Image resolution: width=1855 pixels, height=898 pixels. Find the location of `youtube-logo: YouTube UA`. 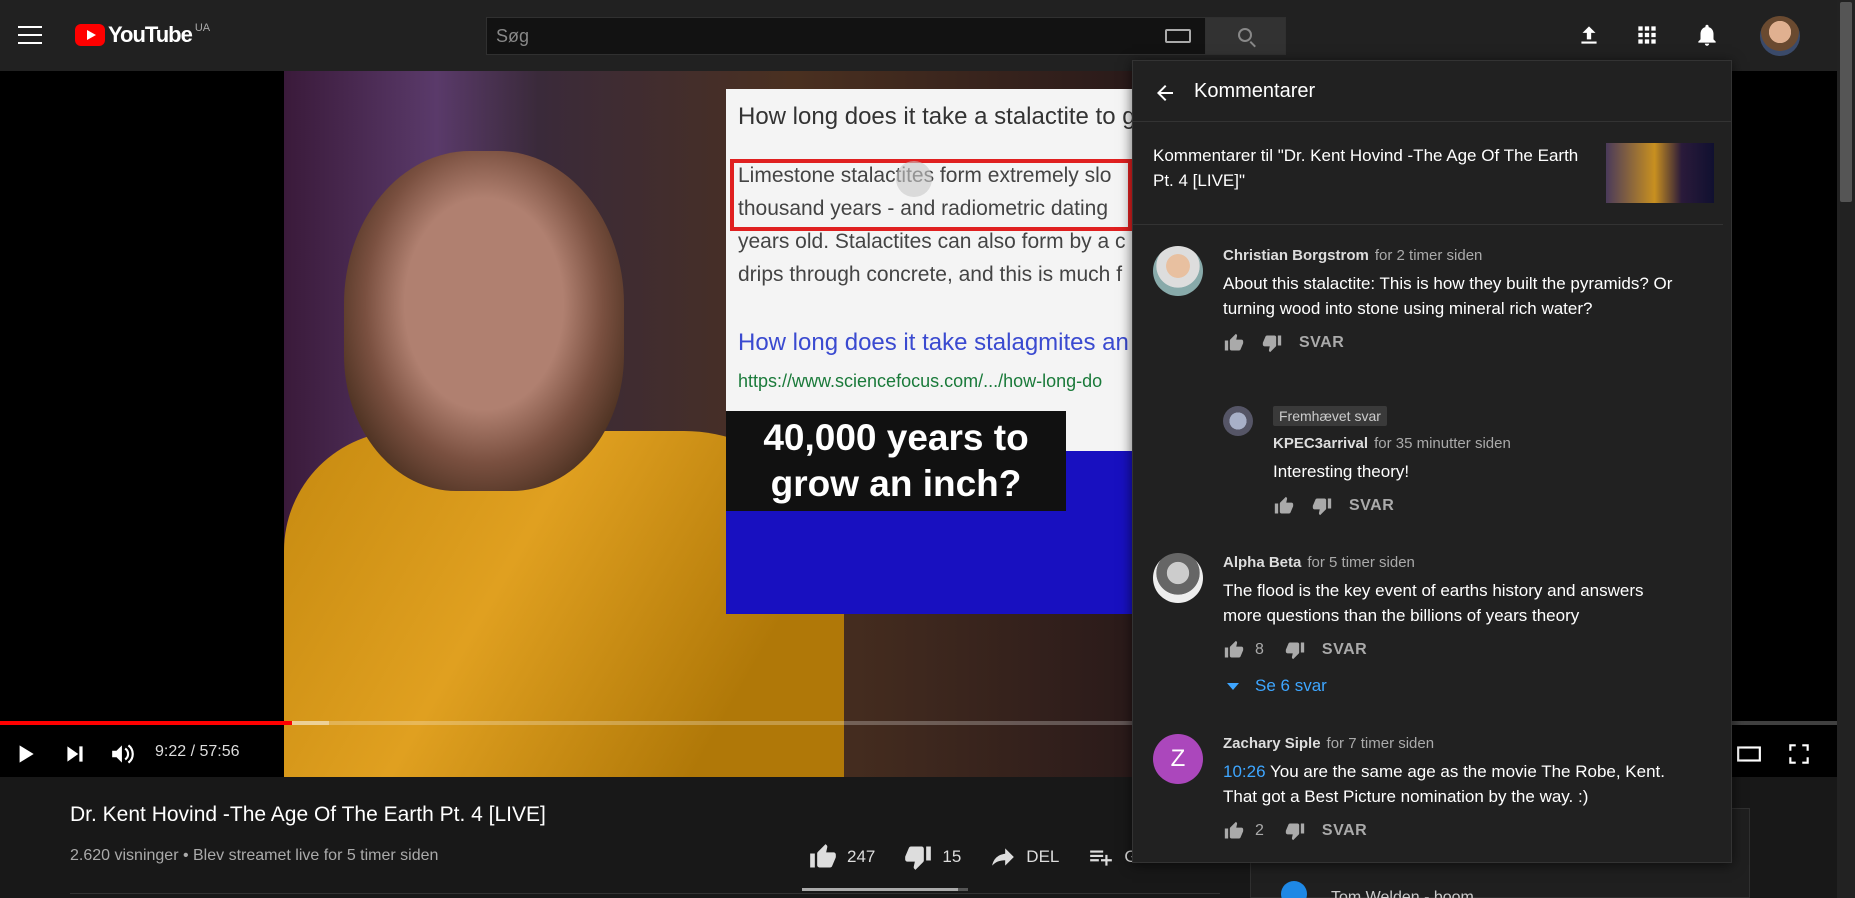

youtube-logo: YouTube UA is located at coordinates (142, 35).